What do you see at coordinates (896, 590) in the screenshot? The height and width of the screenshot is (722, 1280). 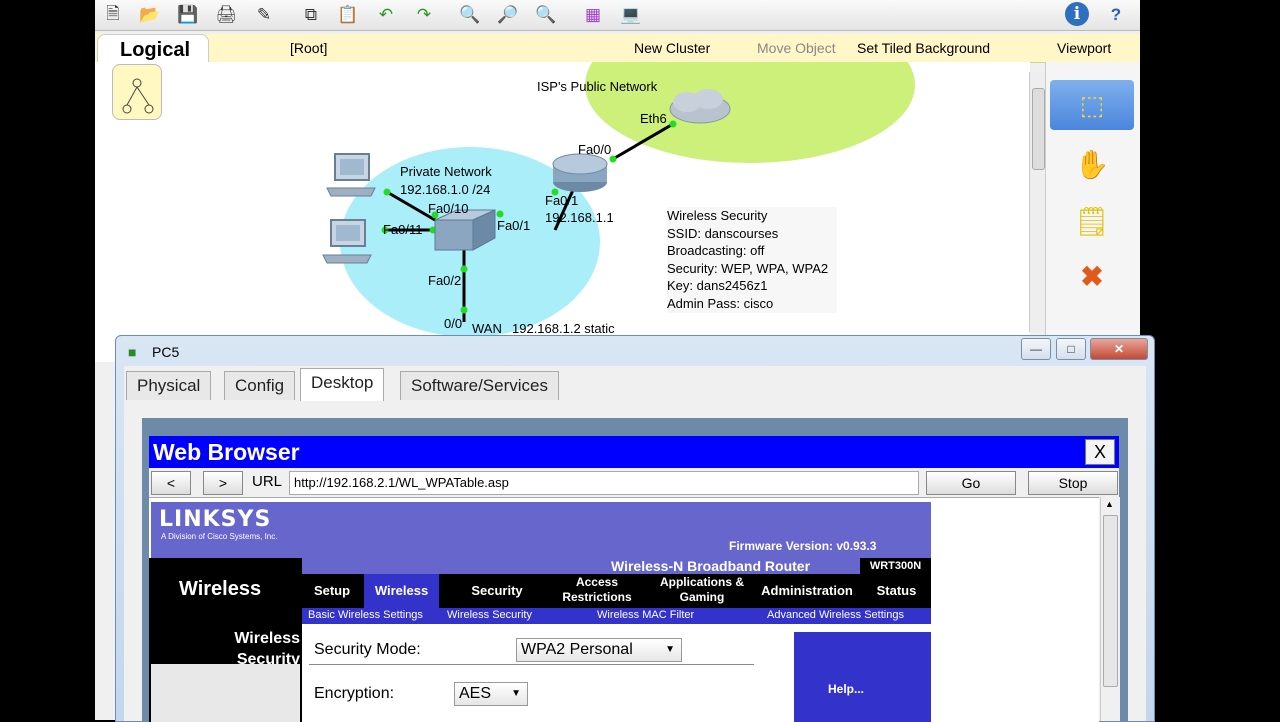 I see `menu-status: Status` at bounding box center [896, 590].